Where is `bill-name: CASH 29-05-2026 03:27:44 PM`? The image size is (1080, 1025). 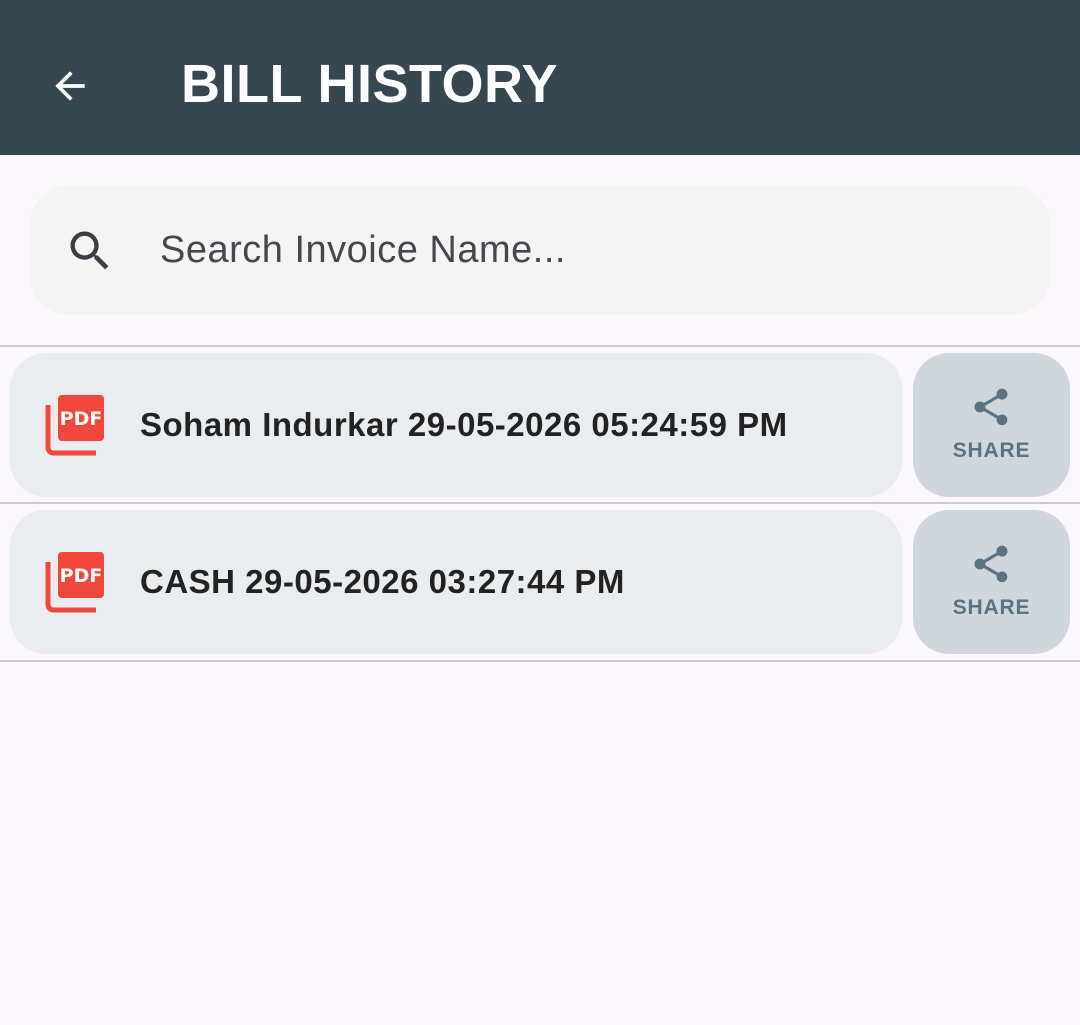
bill-name: CASH 29-05-2026 03:27:44 PM is located at coordinates (382, 581).